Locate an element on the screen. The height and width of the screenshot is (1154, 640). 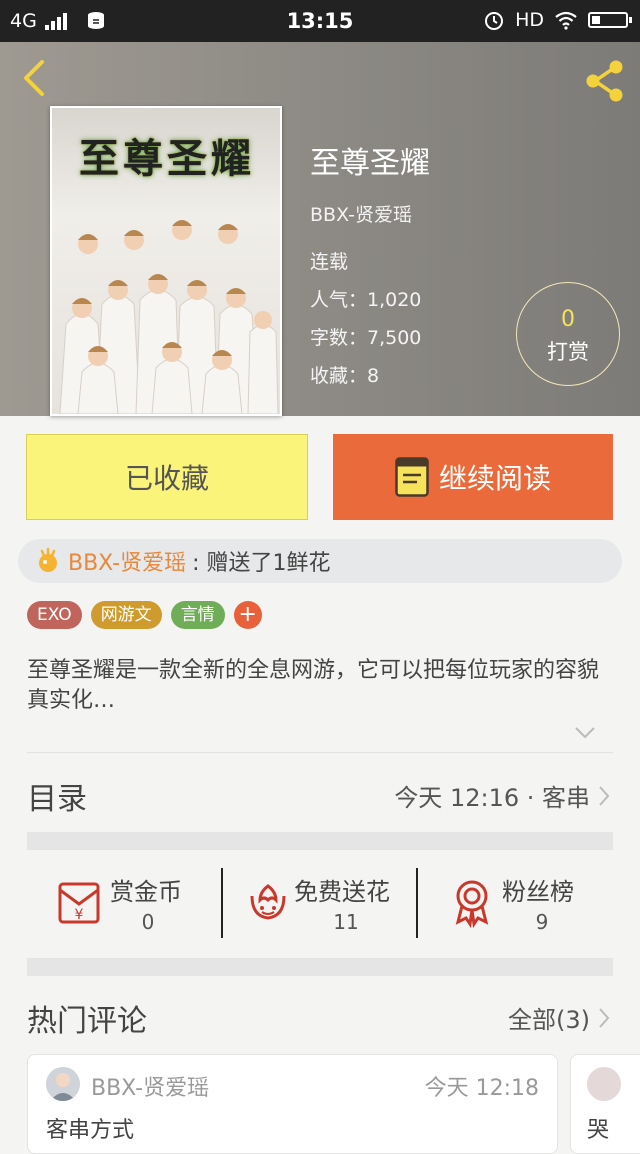
stat-flowers-label: 免费送花 is located at coordinates (342, 892).